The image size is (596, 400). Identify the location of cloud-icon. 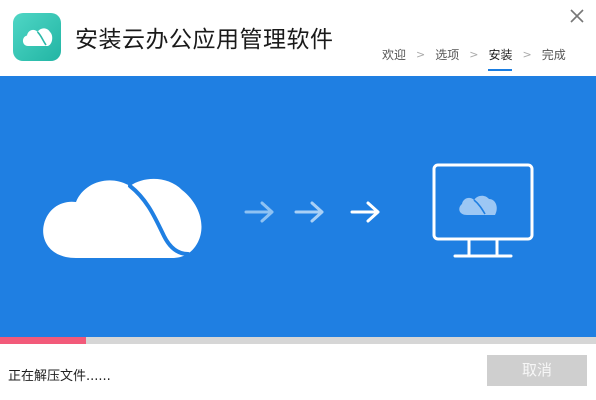
(122, 218).